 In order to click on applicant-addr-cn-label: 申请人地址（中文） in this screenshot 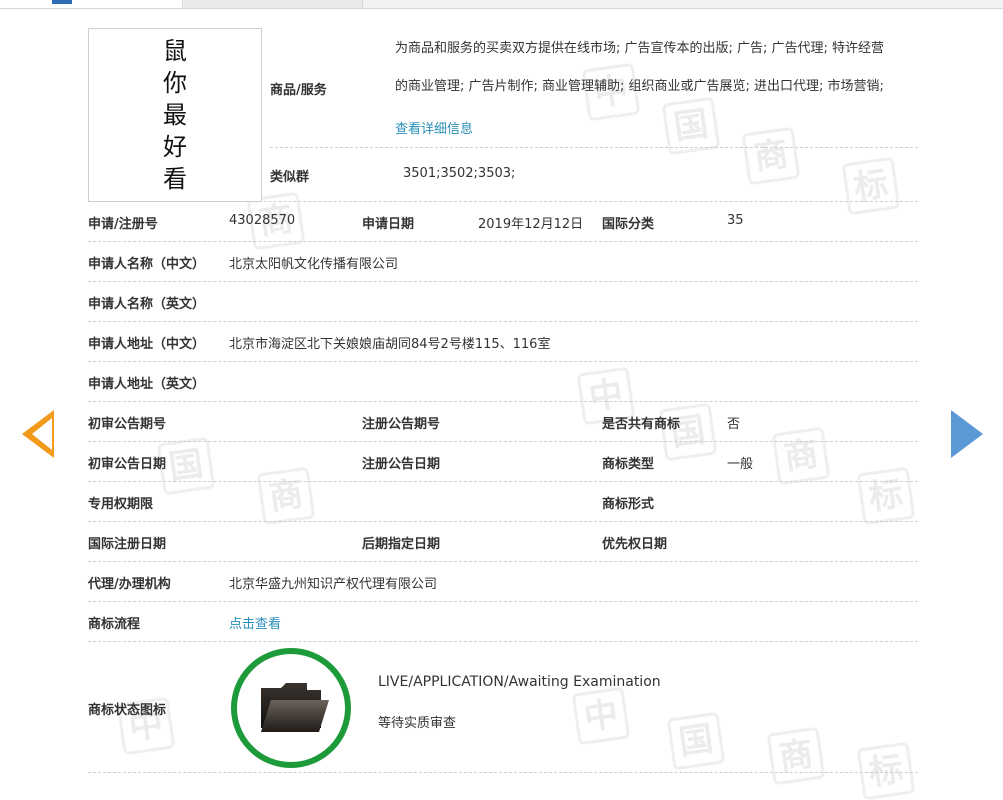, I will do `click(147, 344)`.